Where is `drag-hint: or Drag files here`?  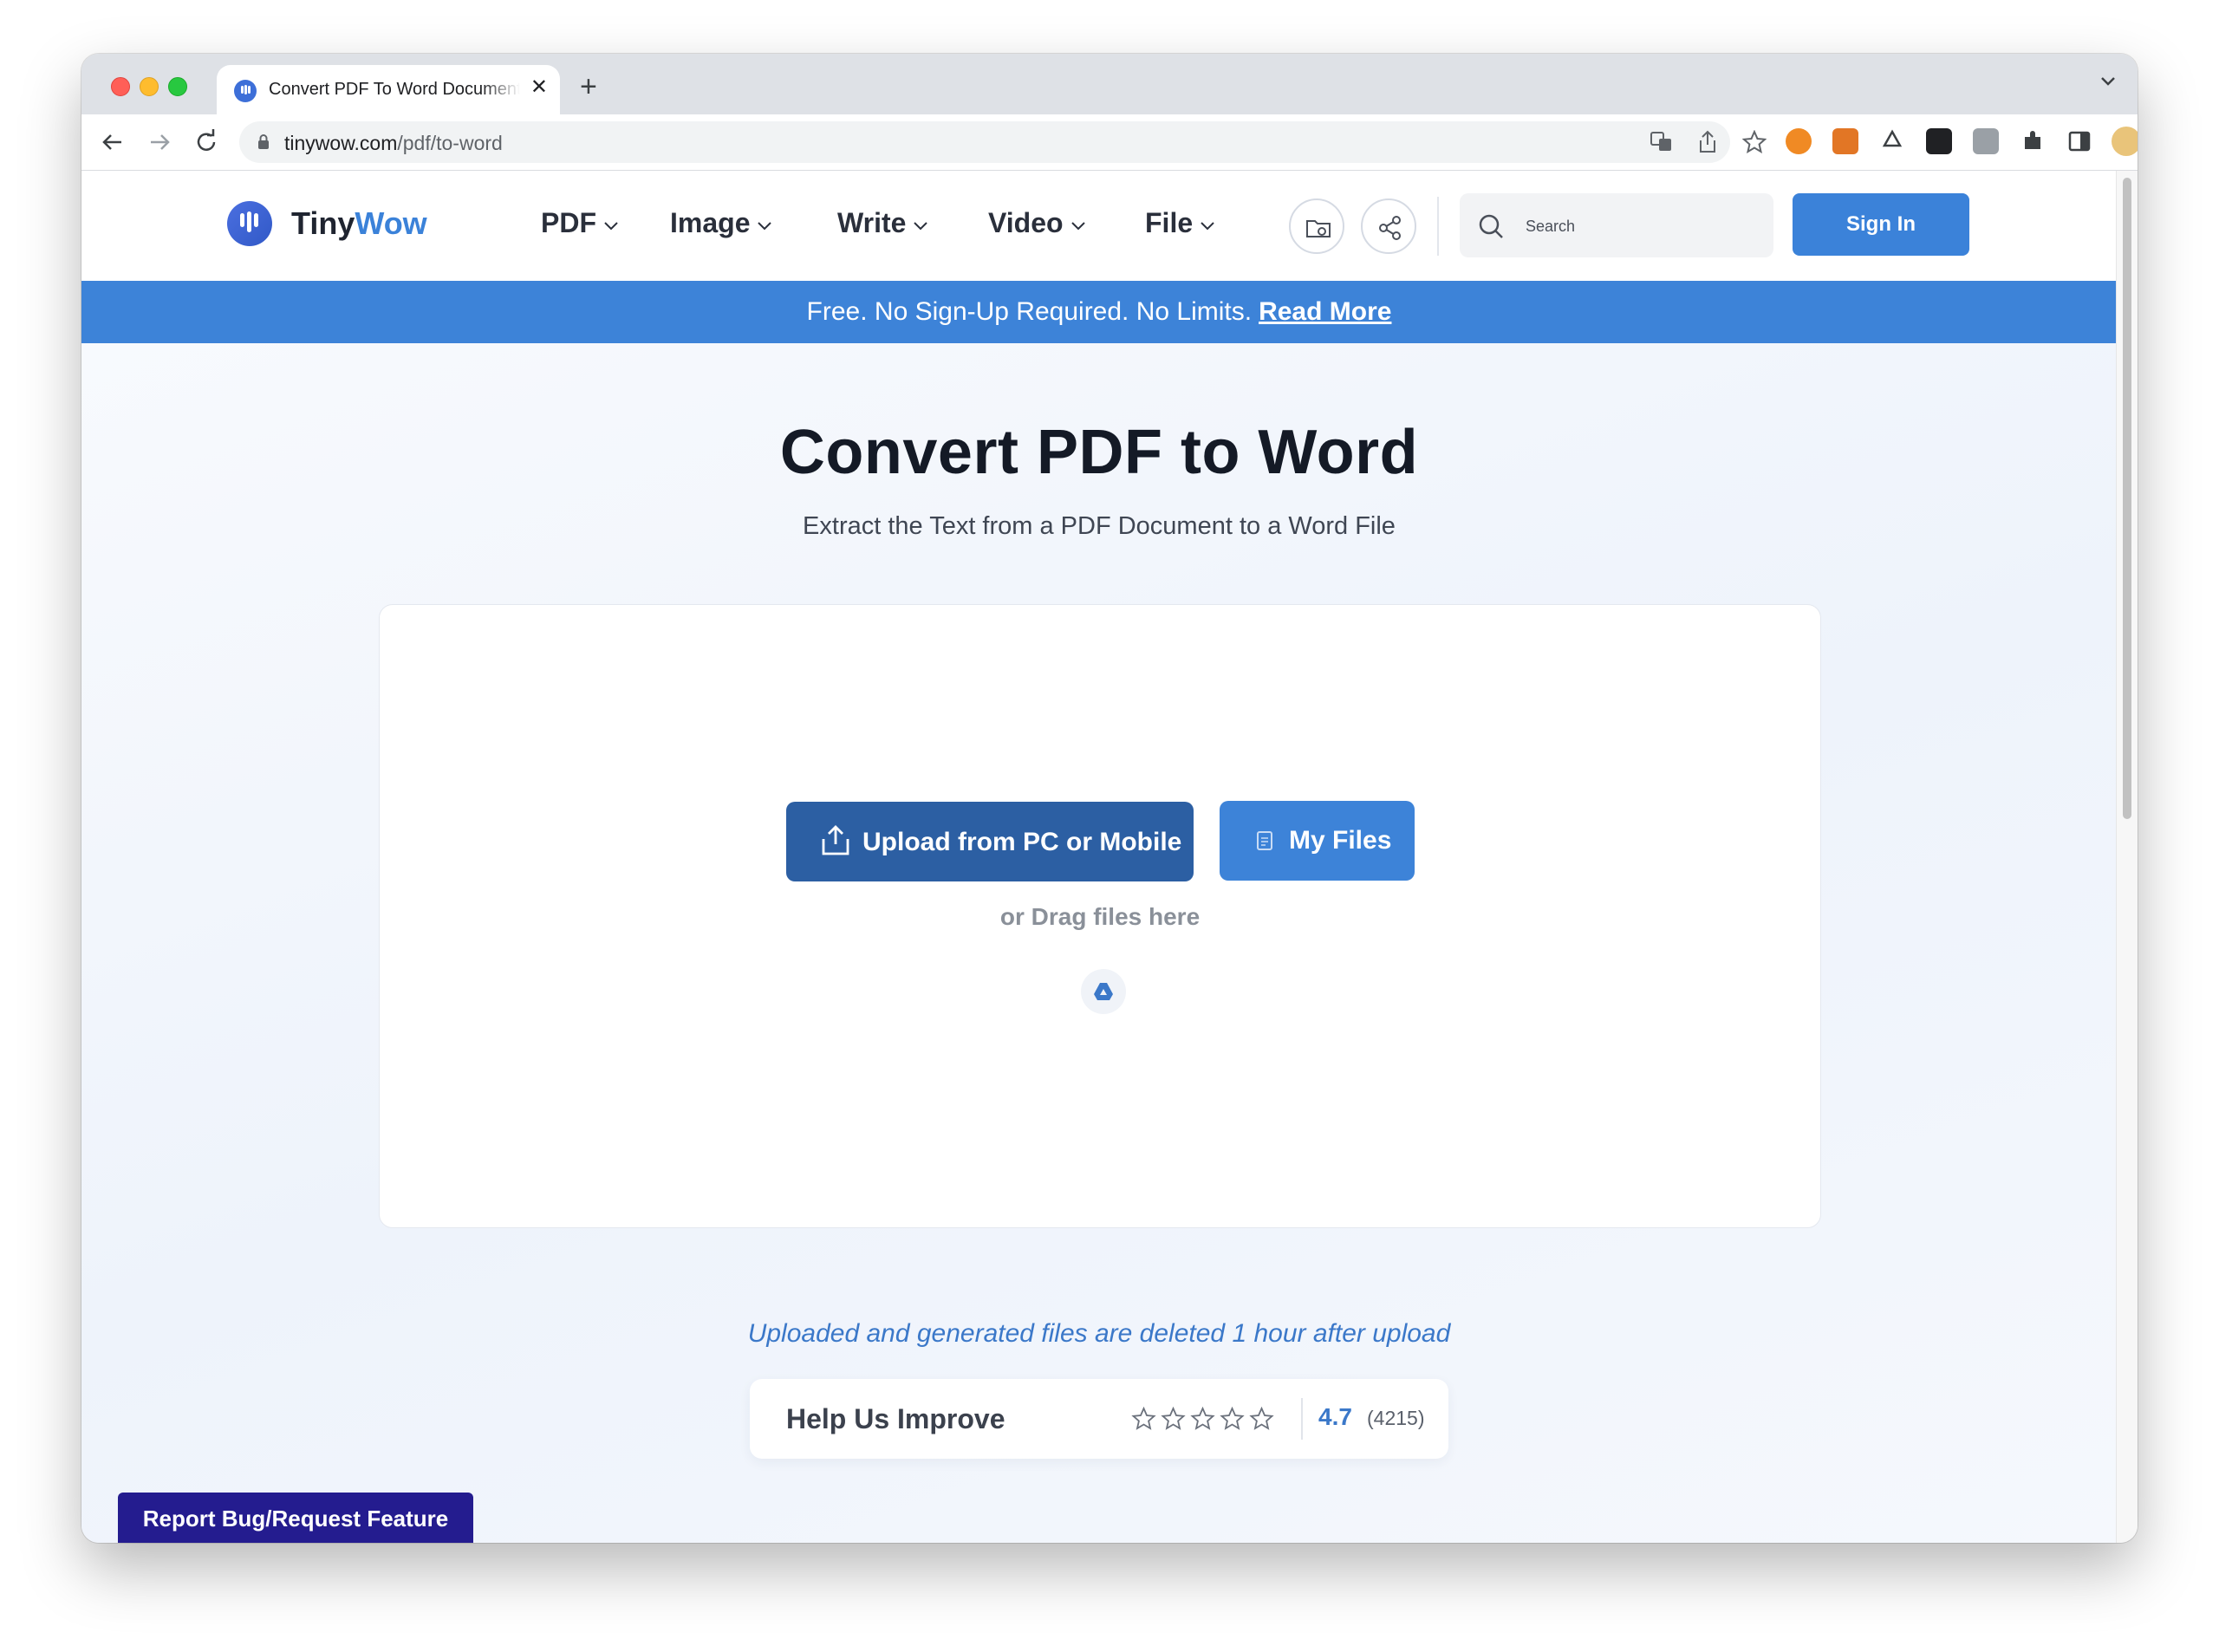
drag-hint: or Drag files here is located at coordinates (1100, 916).